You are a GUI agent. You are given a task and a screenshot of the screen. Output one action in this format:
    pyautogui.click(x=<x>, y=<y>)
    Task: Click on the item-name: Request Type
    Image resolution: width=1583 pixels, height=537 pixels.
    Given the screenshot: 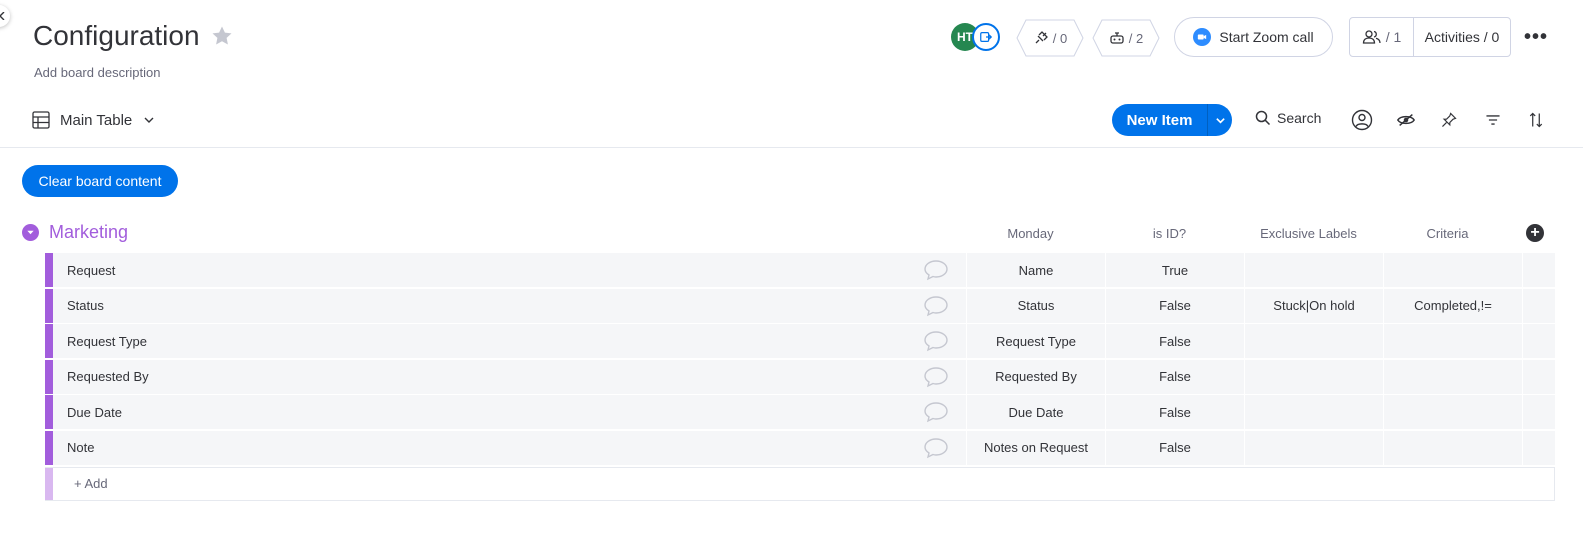 What is the action you would take?
    pyautogui.click(x=479, y=341)
    